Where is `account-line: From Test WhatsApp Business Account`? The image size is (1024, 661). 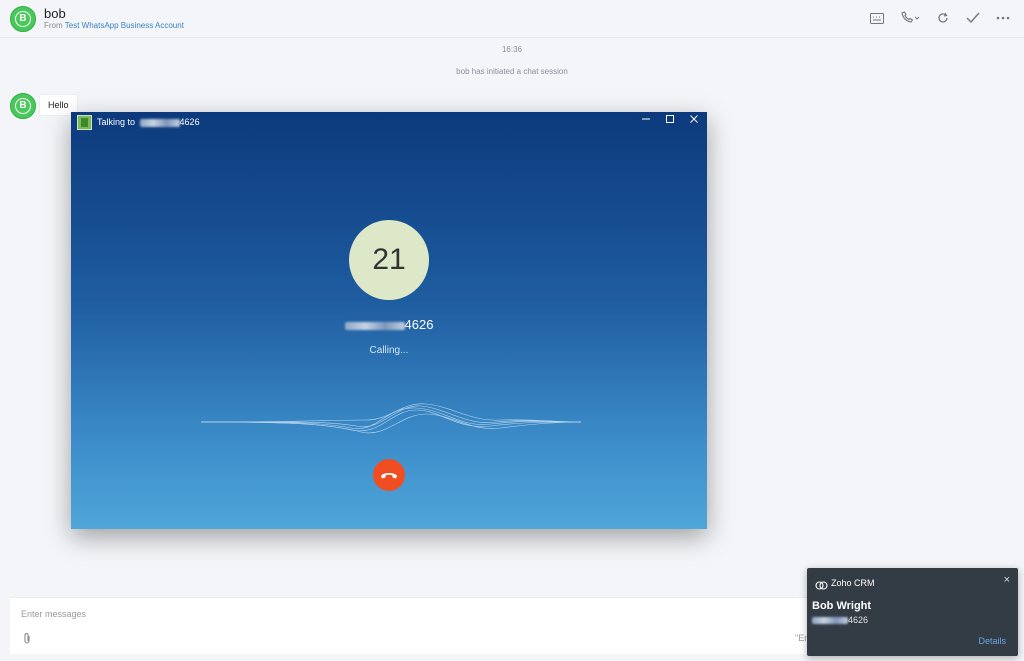
account-line: From Test WhatsApp Business Account is located at coordinates (114, 25).